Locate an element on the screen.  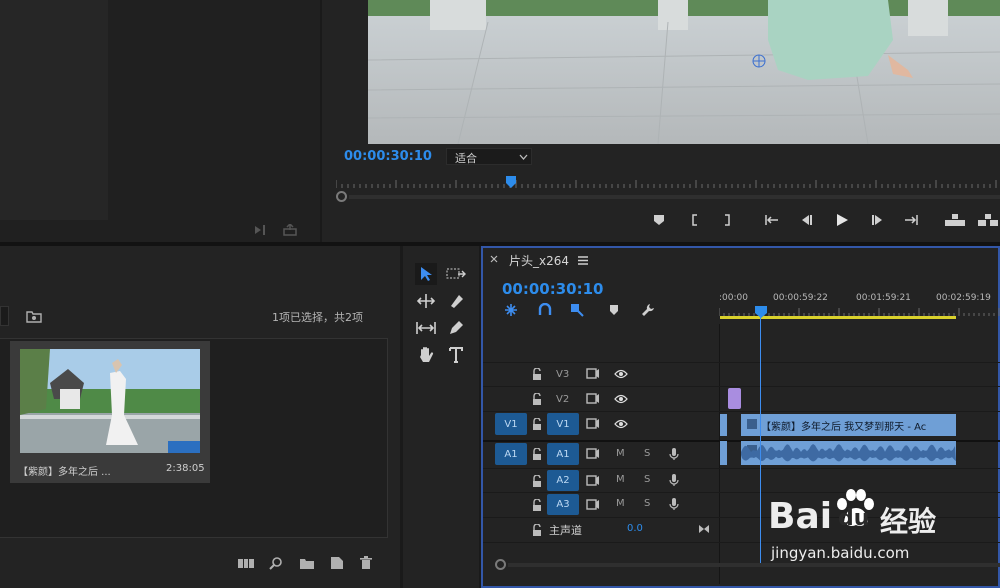
watermark-service: 经验 is located at coordinates (908, 521).